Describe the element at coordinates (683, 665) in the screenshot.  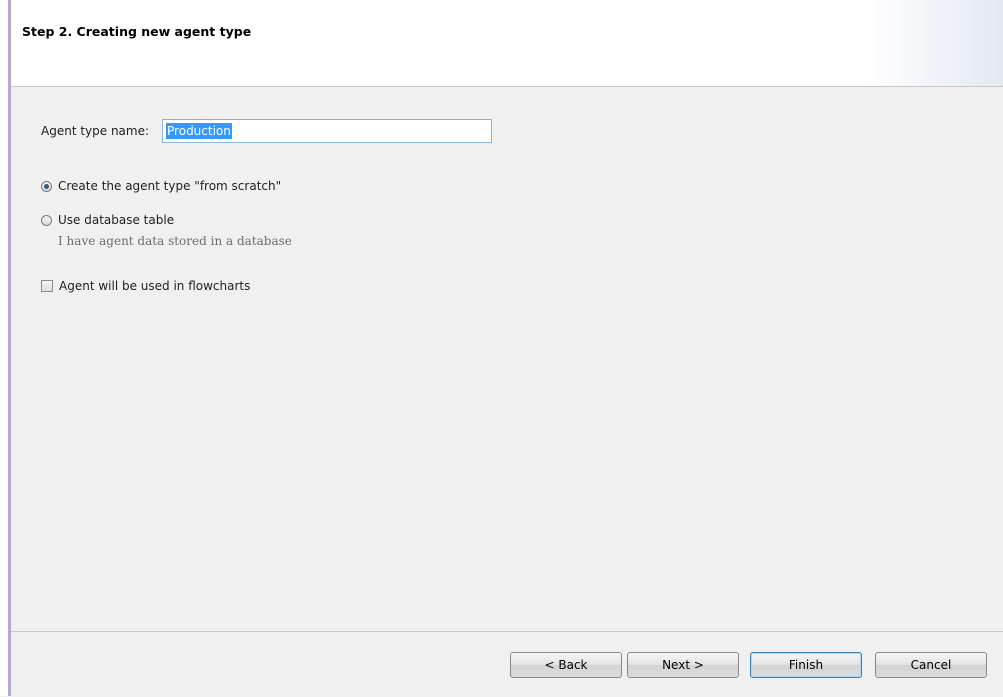
I see `next-button: Next >` at that location.